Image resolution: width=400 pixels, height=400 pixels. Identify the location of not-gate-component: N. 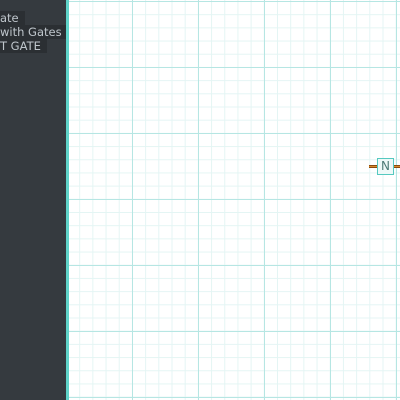
(384, 166).